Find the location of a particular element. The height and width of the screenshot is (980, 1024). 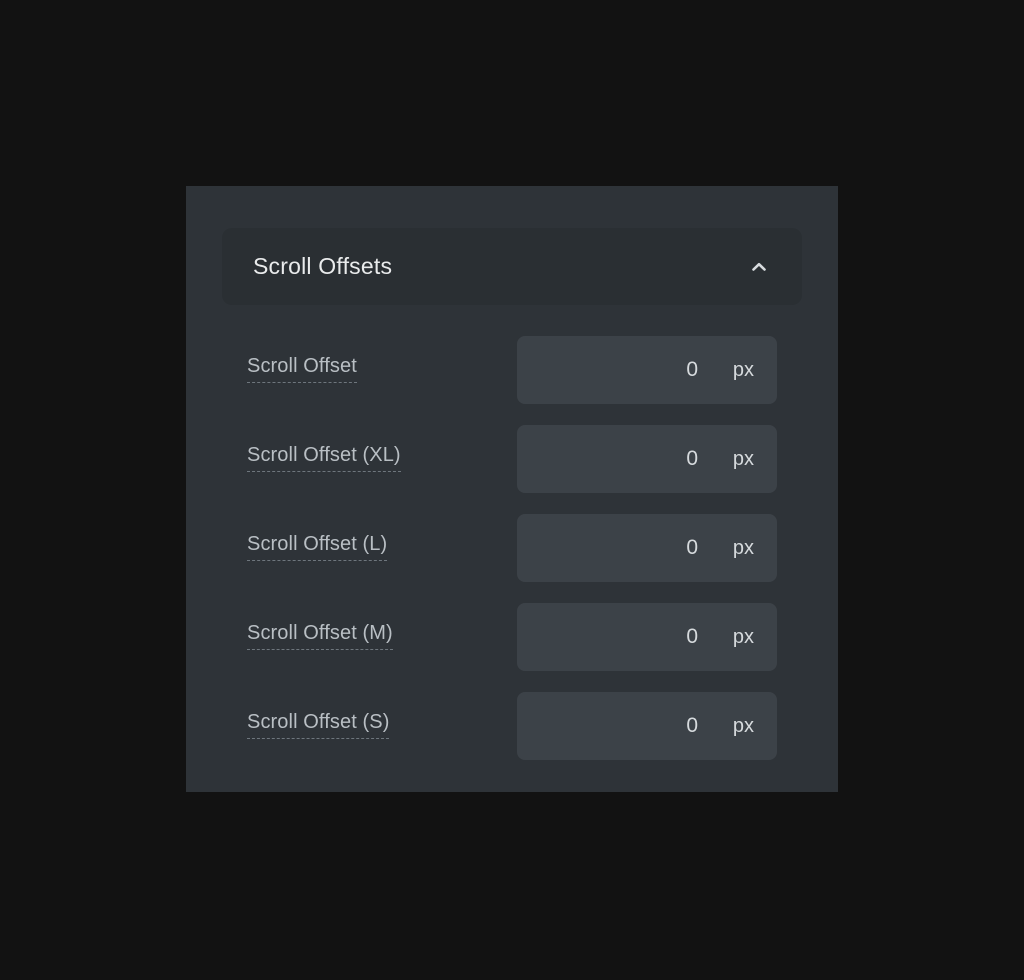

table-row: Scroll Offset (S) 0 px is located at coordinates (512, 725).